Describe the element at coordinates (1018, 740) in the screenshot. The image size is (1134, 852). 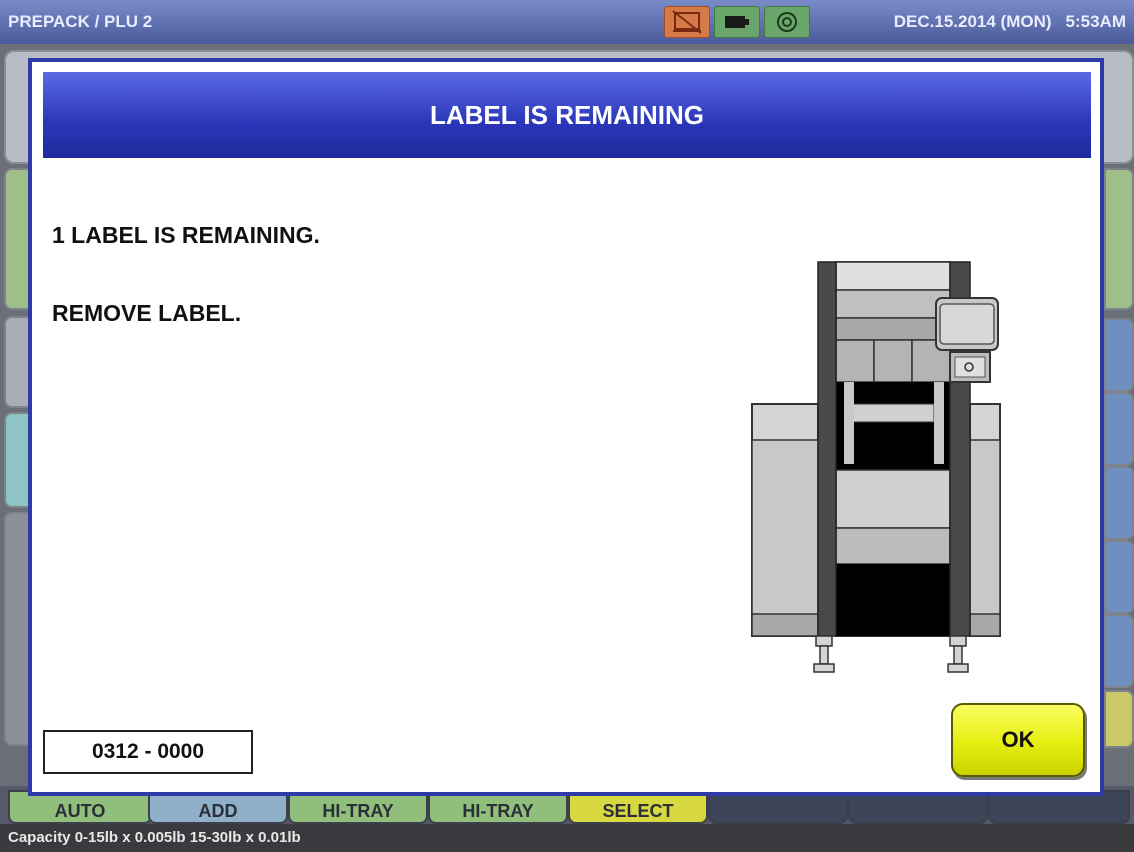
I see `ok-button: OK` at that location.